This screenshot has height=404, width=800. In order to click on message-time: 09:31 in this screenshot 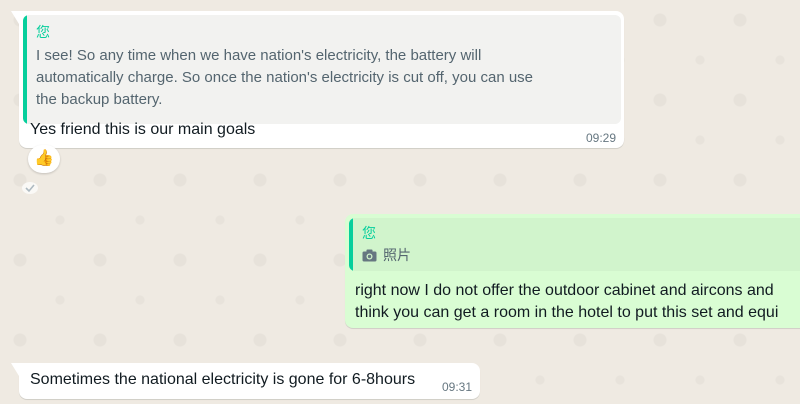, I will do `click(456, 387)`.